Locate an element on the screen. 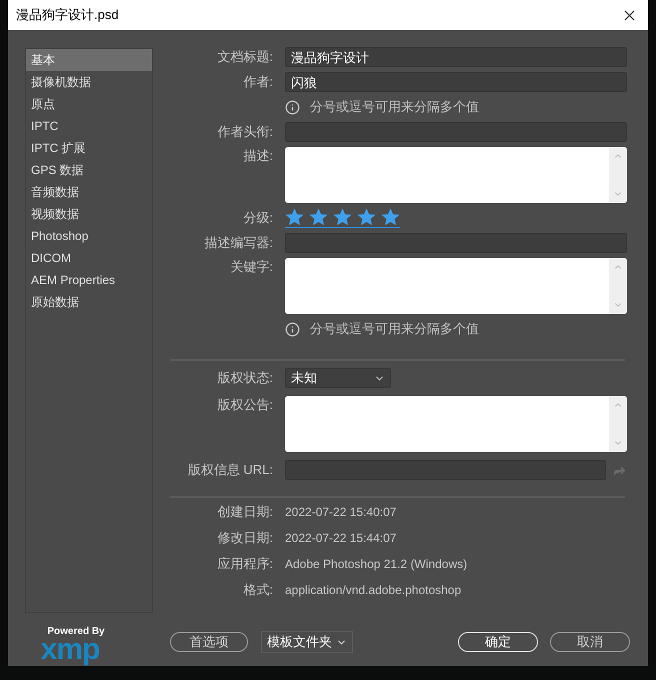  sidebar-item: Photoshop is located at coordinates (89, 236).